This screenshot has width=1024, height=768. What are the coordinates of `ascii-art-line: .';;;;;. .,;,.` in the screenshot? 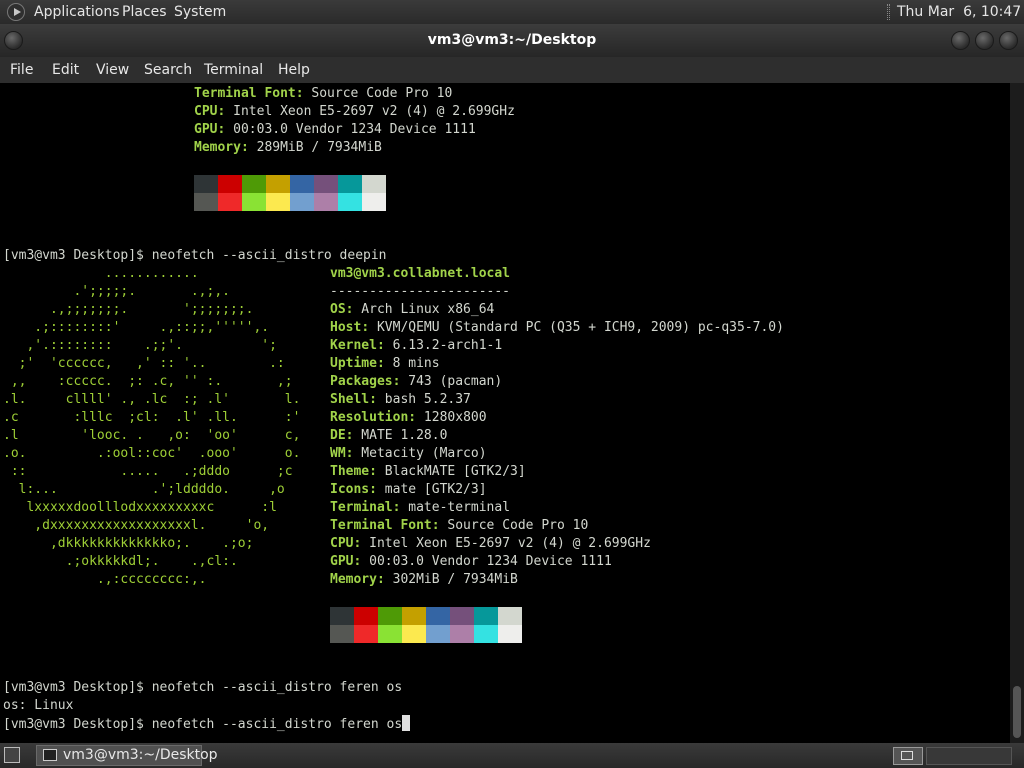 It's located at (116, 291).